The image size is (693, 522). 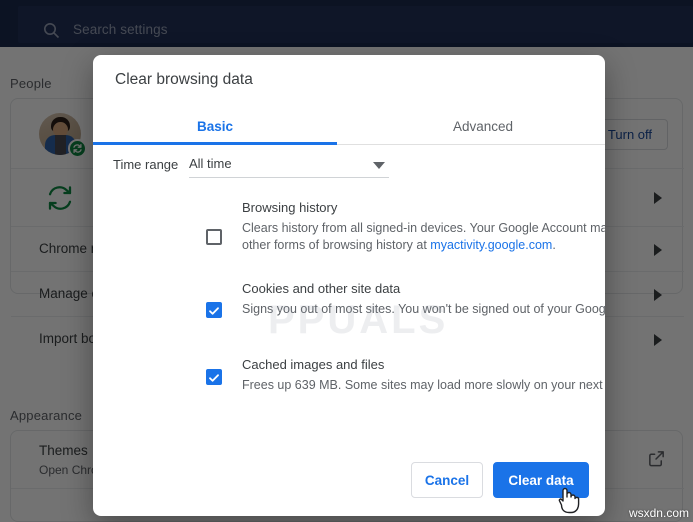 What do you see at coordinates (289, 165) in the screenshot?
I see `time-range-select: All time` at bounding box center [289, 165].